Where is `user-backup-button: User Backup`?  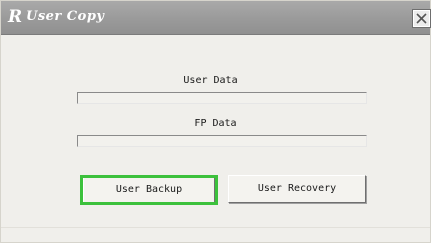
user-backup-button: User Backup is located at coordinates (149, 190).